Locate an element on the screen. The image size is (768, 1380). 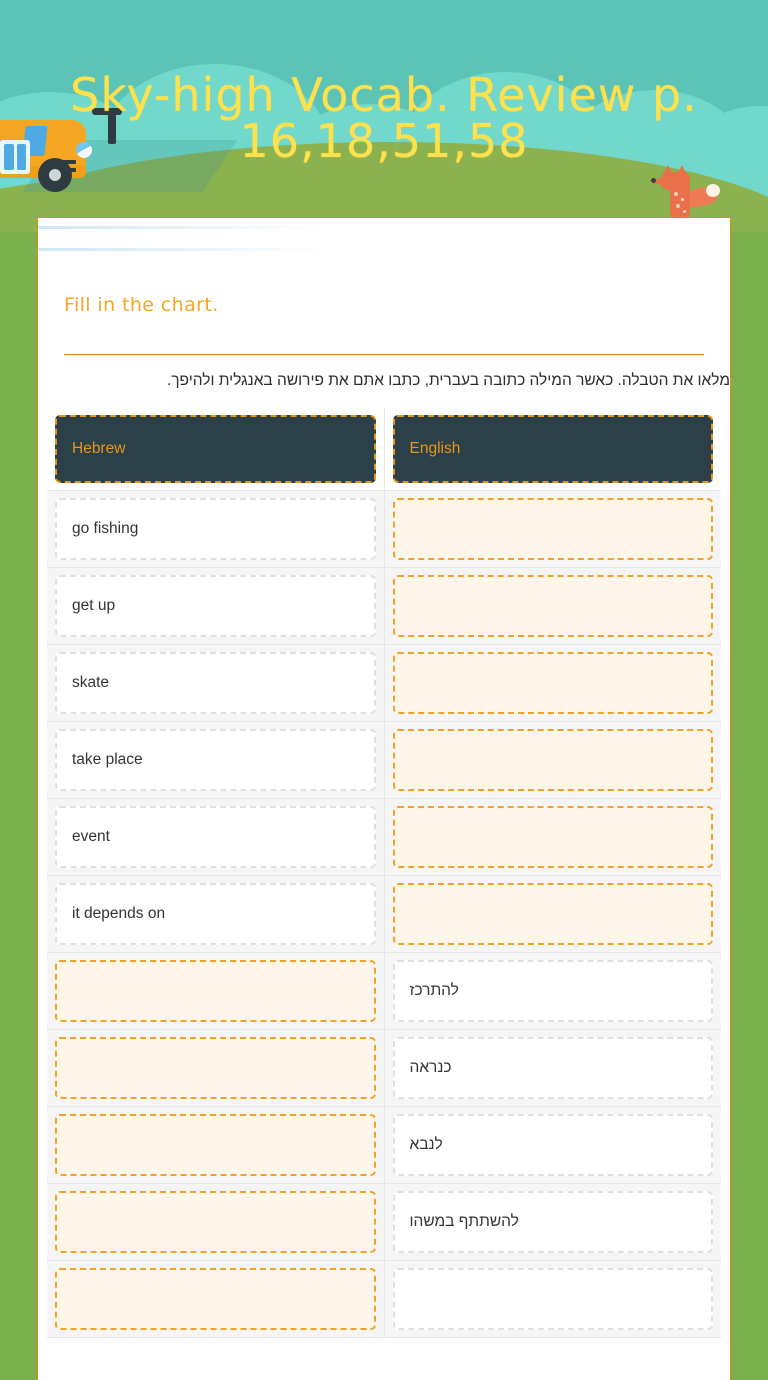
table-row: להתרכז is located at coordinates (384, 991).